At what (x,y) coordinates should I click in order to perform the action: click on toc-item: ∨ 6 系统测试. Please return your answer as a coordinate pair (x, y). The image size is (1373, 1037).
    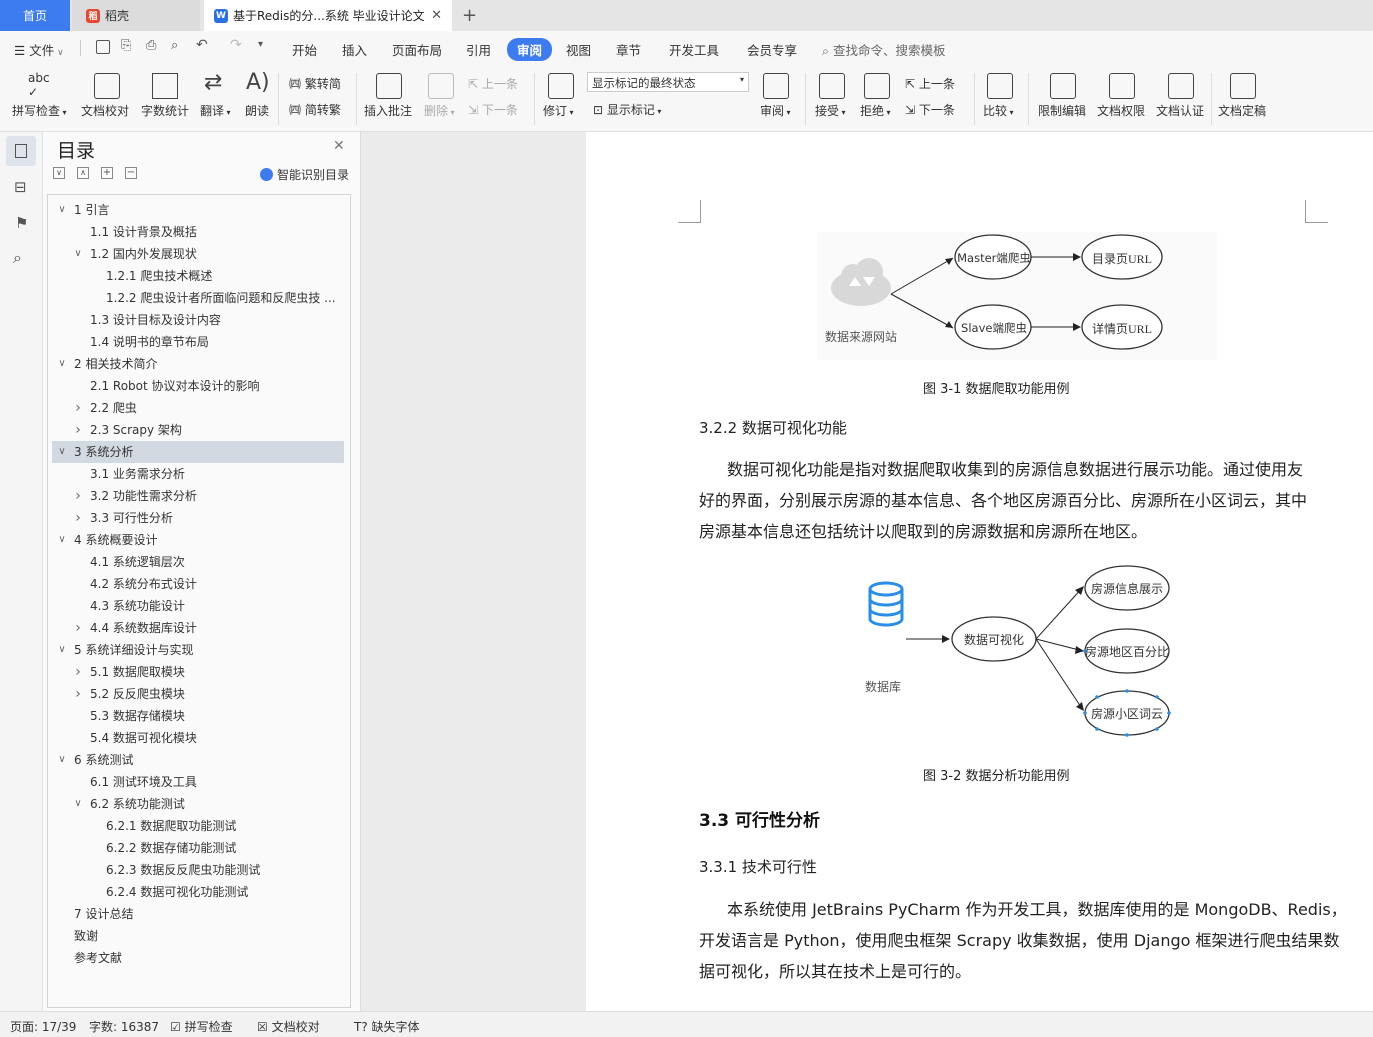
    Looking at the image, I should click on (198, 760).